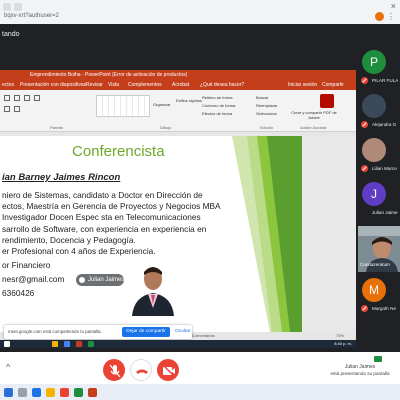  I want to click on speaker-name: ian Barney Jaimes Rincon, so click(61, 177).